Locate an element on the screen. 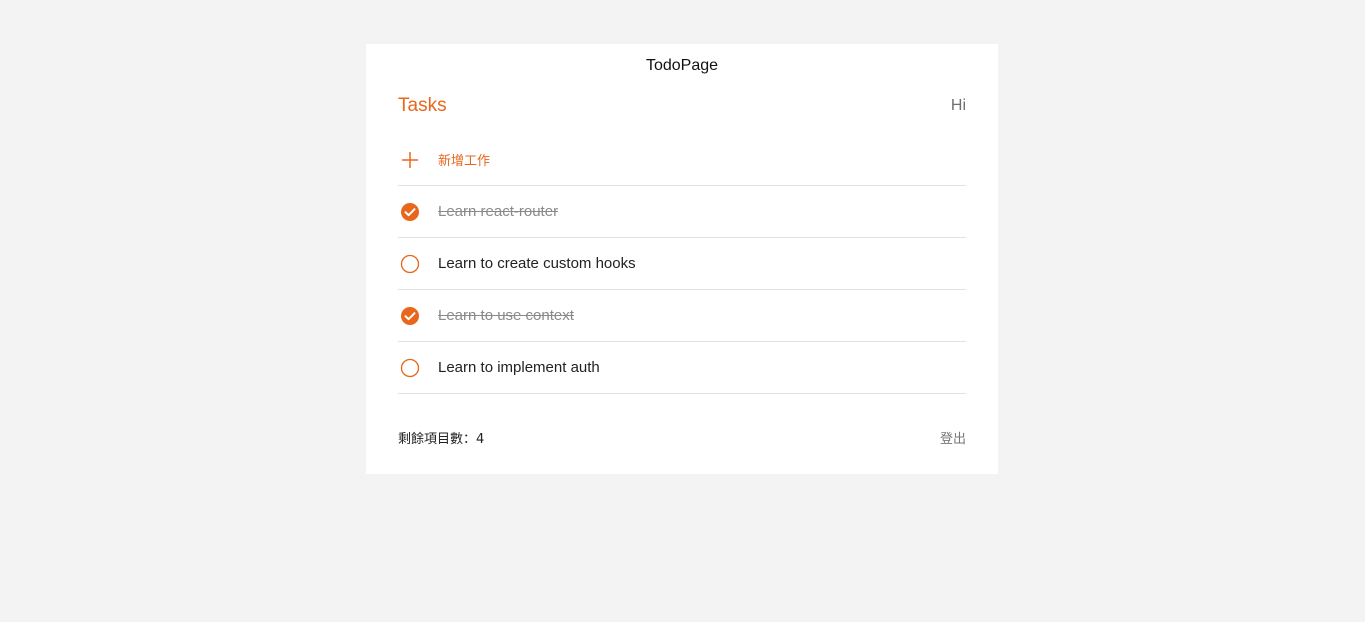  tasks-header: Tasks Hi is located at coordinates (682, 106).